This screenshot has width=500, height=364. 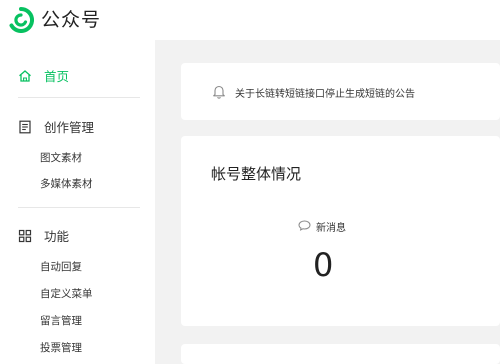 I want to click on sidebar-subitem-custom-menu: 自定义菜单, so click(x=66, y=293).